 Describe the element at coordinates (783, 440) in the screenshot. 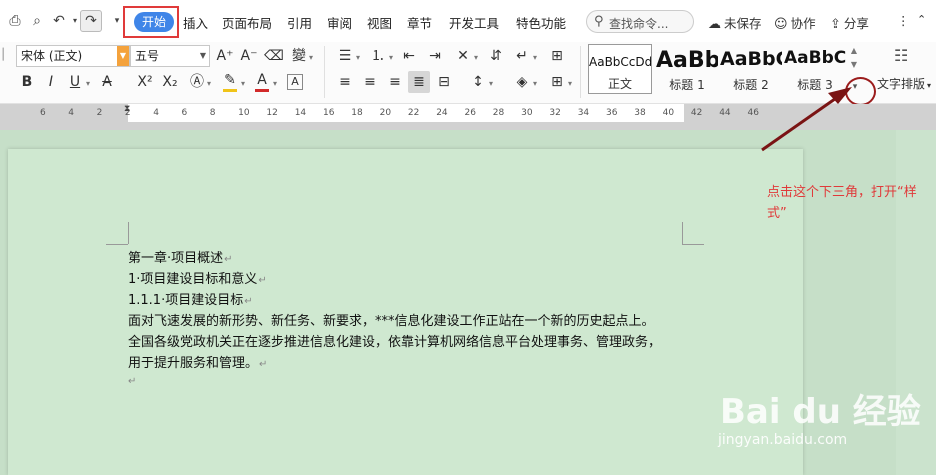

I see `watermark-url: jingyan.baidu.com` at that location.